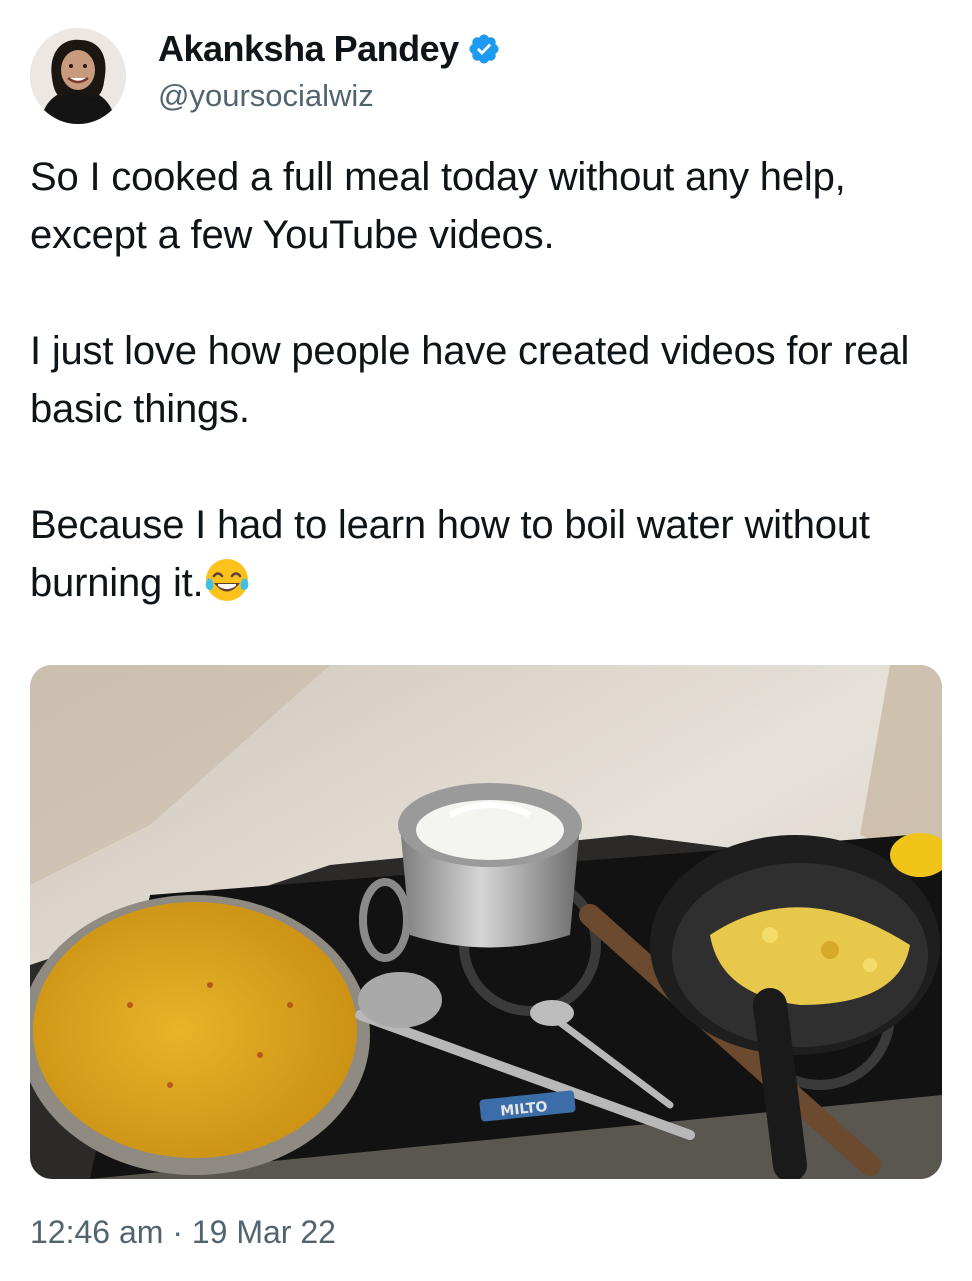 The image size is (972, 1281). Describe the element at coordinates (183, 1232) in the screenshot. I see `tweet-timestamp: 12:46 am · 19 Mar 22` at that location.